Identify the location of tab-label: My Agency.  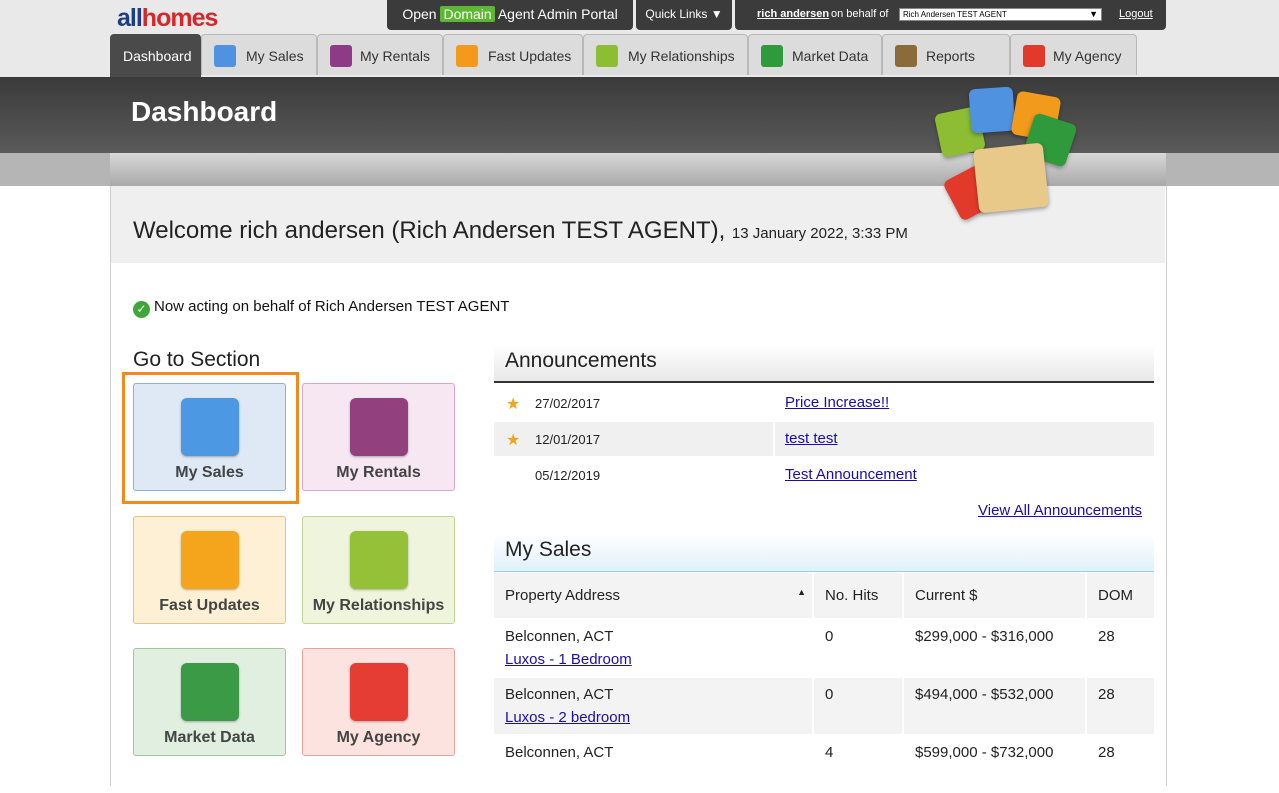
(1087, 56).